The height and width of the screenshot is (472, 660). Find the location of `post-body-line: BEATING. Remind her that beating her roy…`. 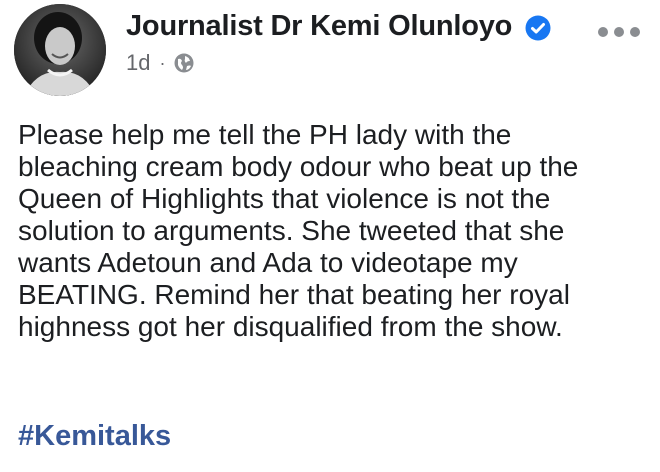

post-body-line: BEATING. Remind her that beating her roy… is located at coordinates (294, 294).